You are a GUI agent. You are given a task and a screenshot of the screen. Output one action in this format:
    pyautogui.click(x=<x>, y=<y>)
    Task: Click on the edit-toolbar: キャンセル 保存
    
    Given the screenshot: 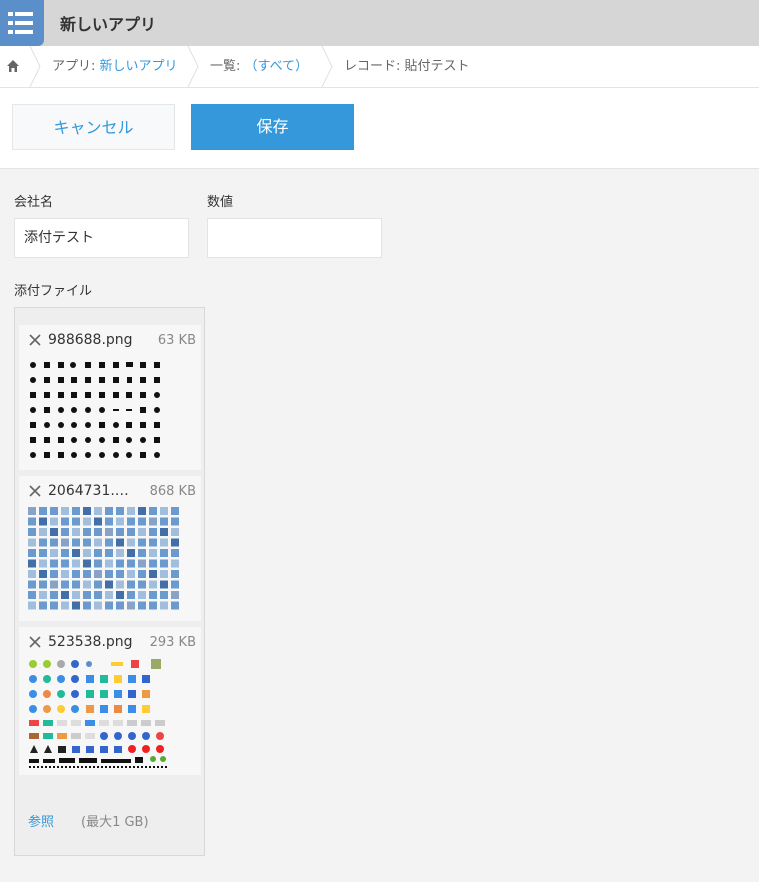 What is the action you would take?
    pyautogui.click(x=379, y=128)
    